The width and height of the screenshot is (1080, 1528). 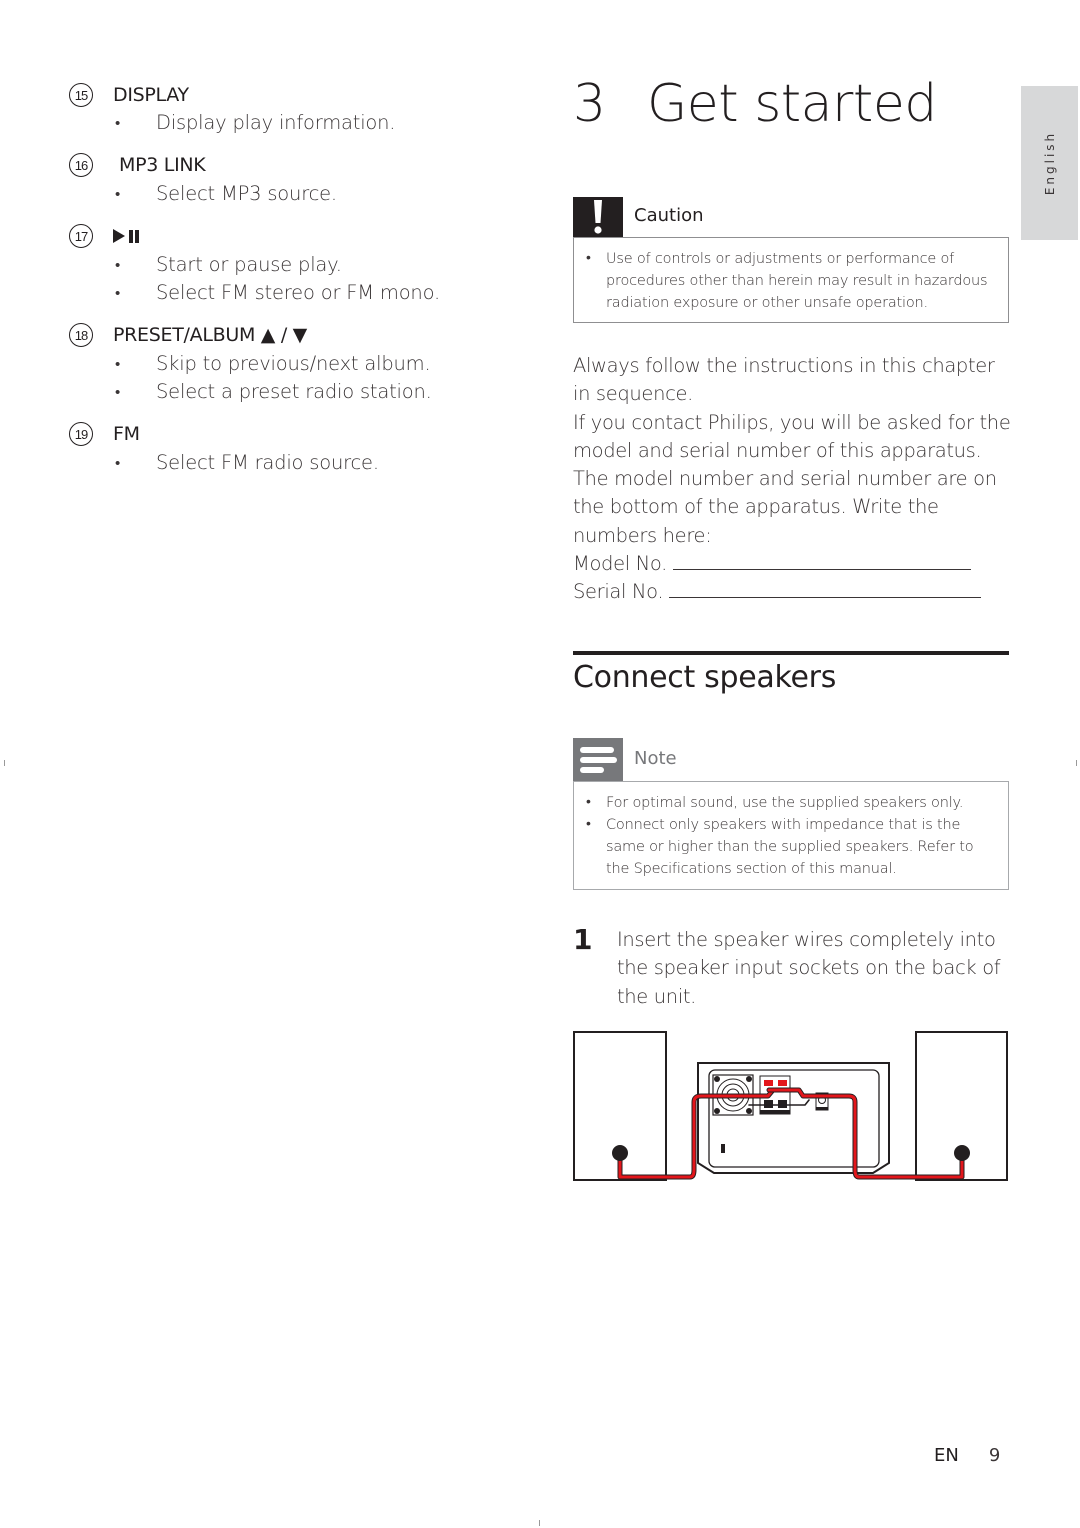 I want to click on item-15-heading: 15 DISPLAY, so click(x=129, y=95).